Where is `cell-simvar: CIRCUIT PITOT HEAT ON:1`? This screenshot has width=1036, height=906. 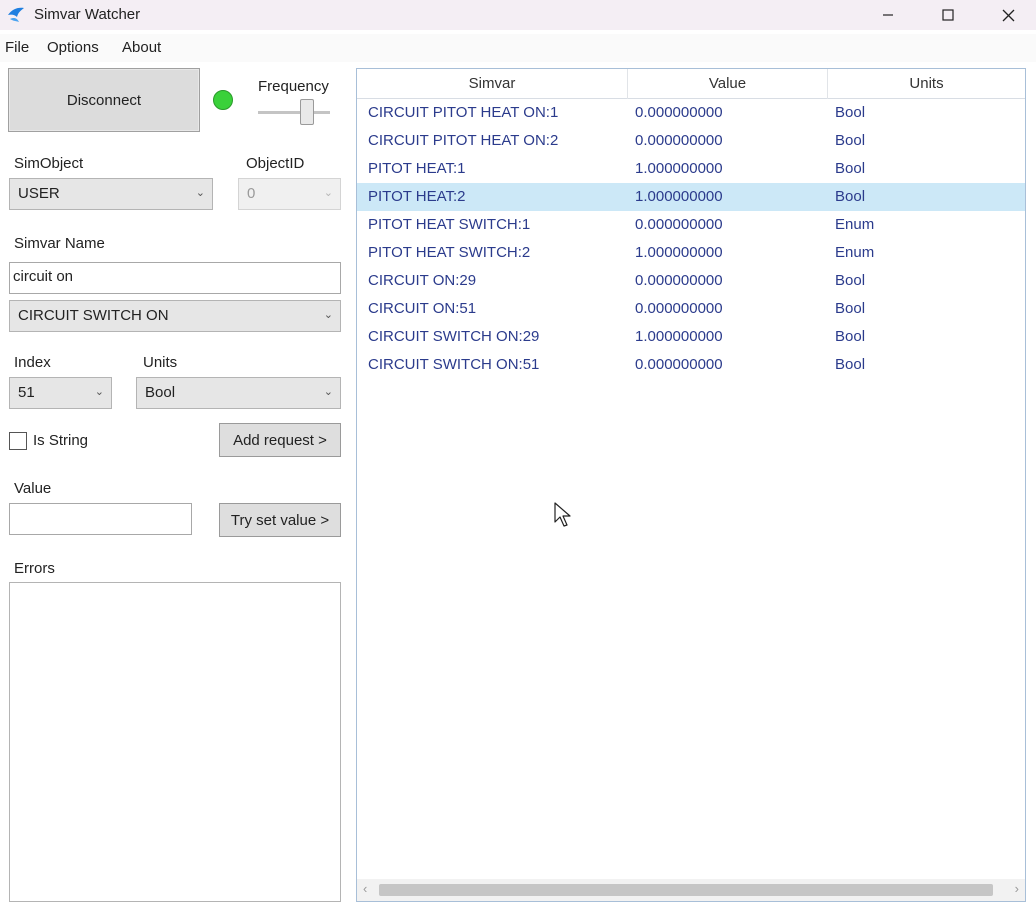
cell-simvar: CIRCUIT PITOT HEAT ON:1 is located at coordinates (463, 112).